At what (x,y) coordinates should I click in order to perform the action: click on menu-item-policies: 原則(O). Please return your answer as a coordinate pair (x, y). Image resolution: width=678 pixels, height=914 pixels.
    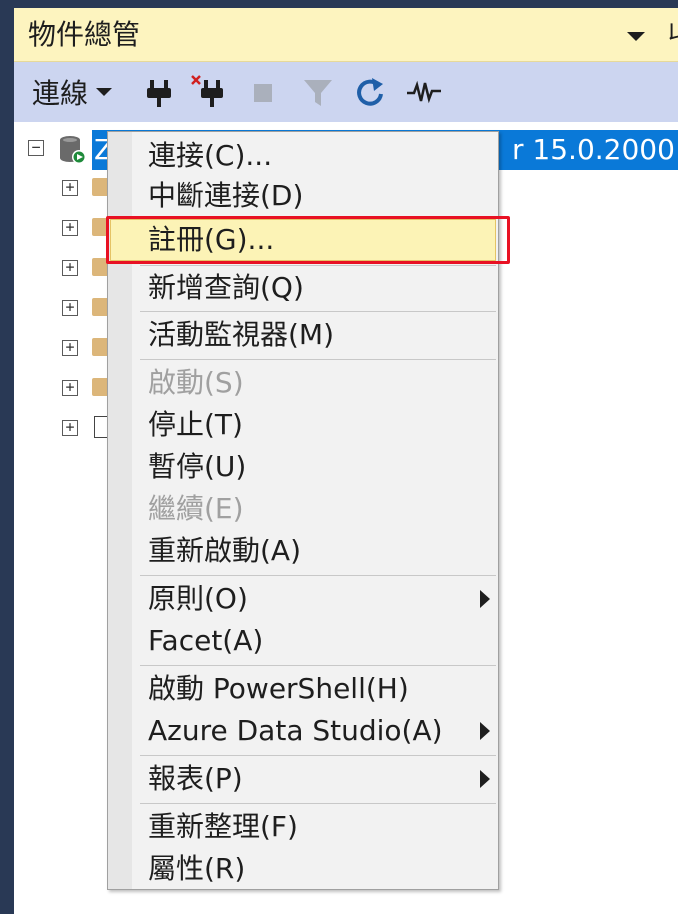
    Looking at the image, I should click on (198, 599).